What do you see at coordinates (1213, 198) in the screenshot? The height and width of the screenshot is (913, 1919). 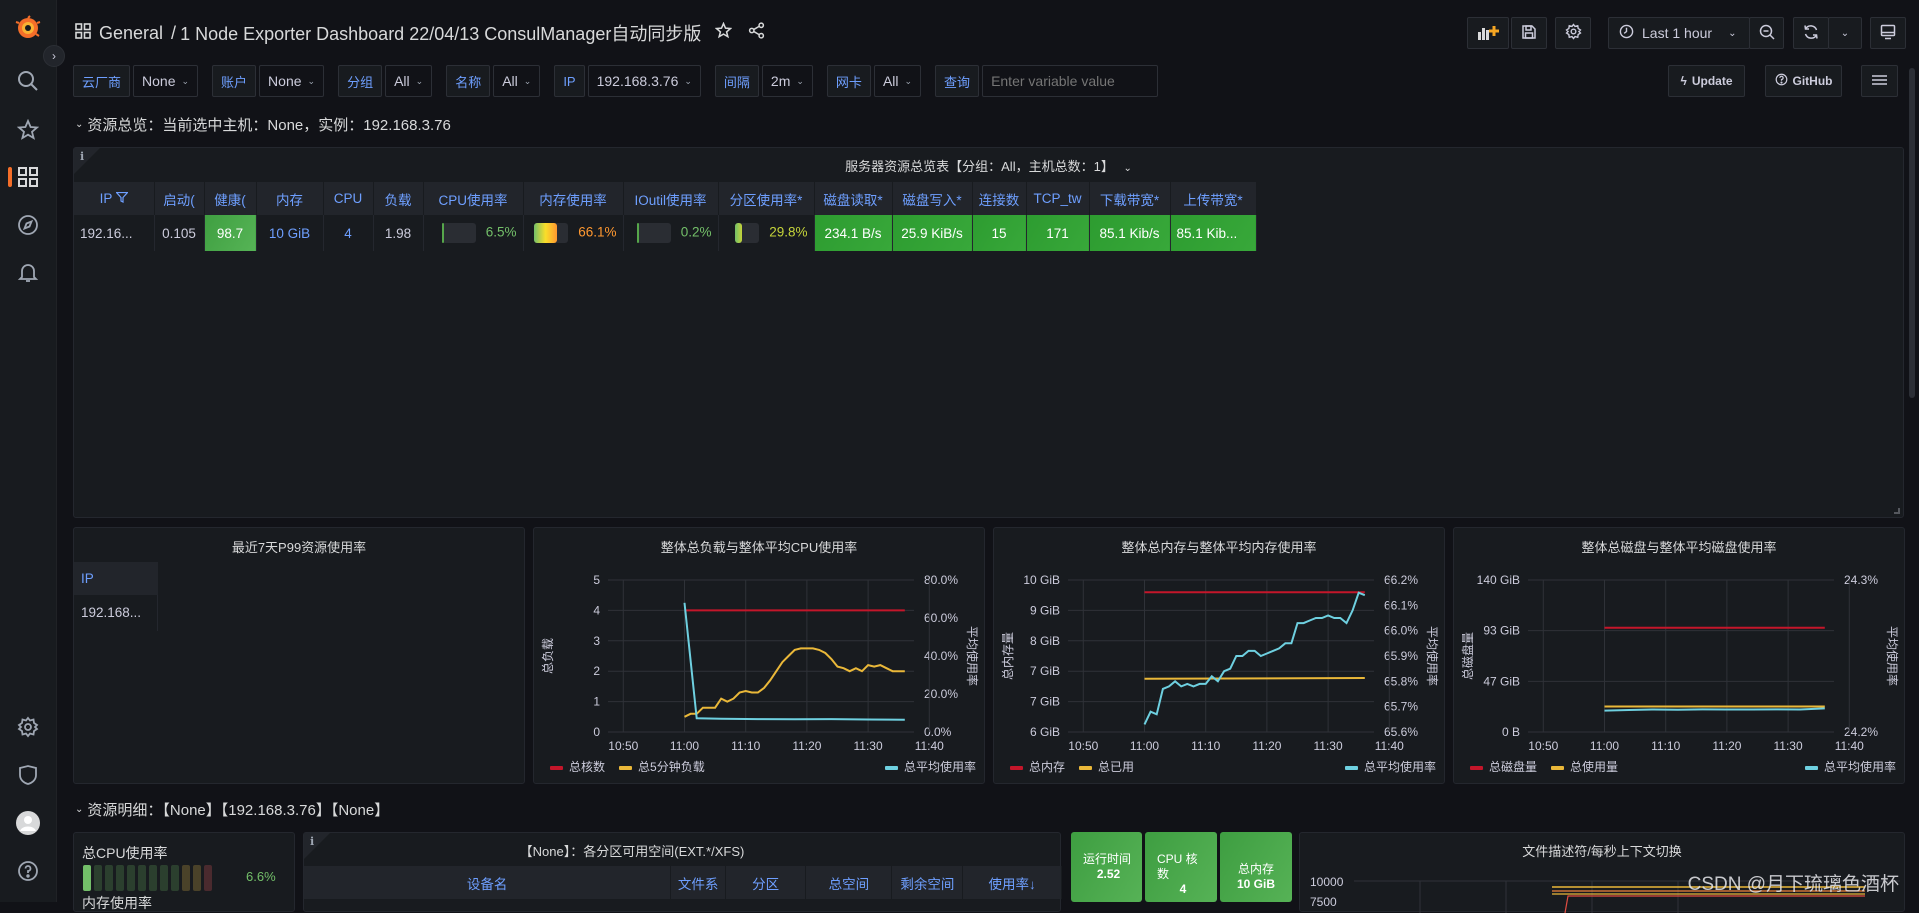 I see `column-header-upload: 上传带宽*` at bounding box center [1213, 198].